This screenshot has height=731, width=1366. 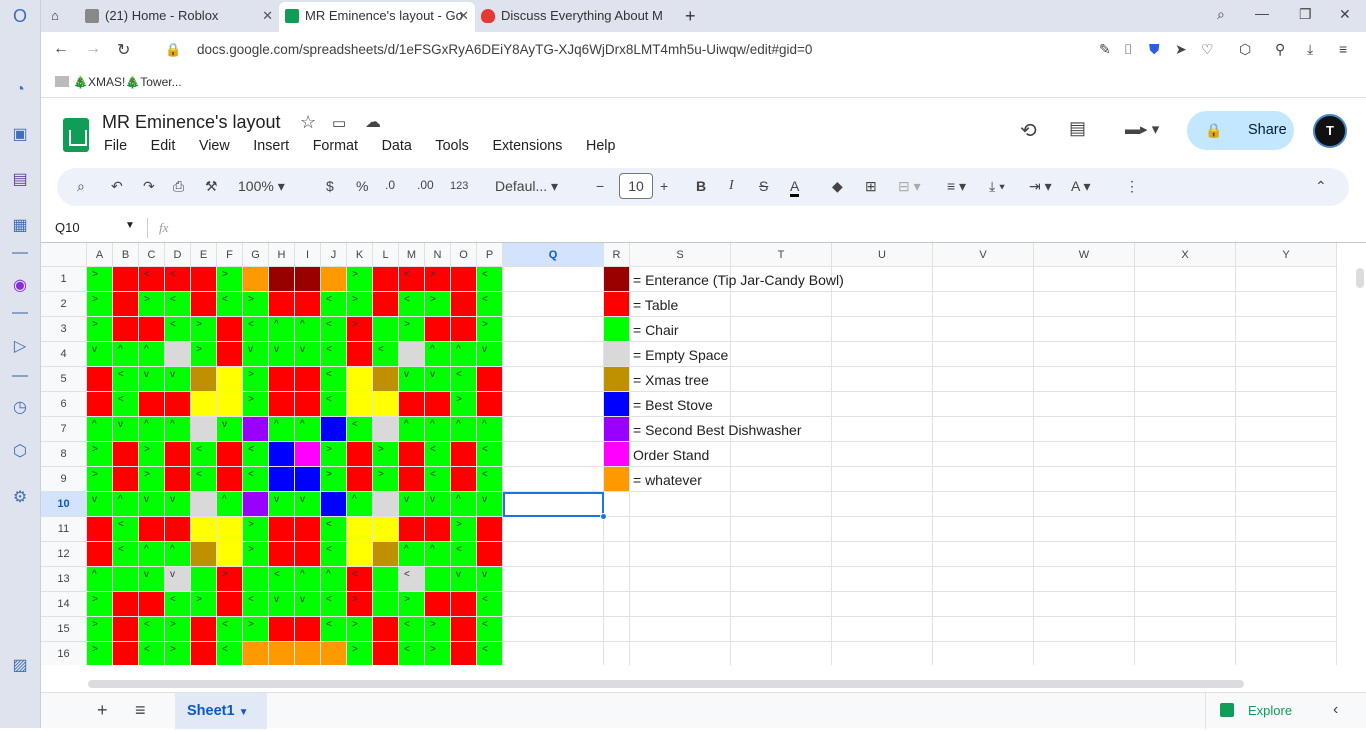 What do you see at coordinates (256, 304) in the screenshot?
I see `cell-g2: >` at bounding box center [256, 304].